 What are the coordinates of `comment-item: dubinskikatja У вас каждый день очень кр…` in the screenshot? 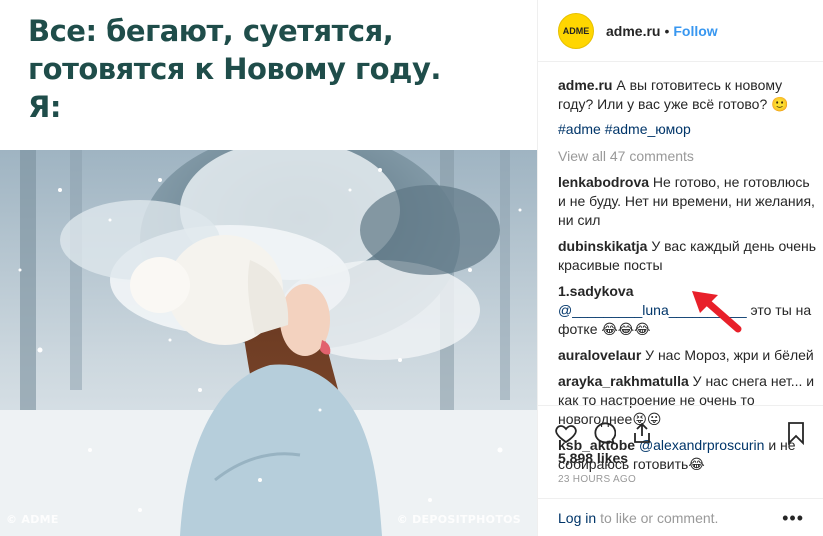 It's located at (688, 256).